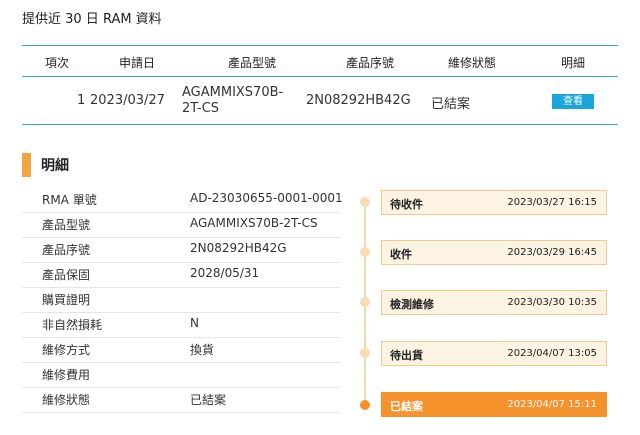 The height and width of the screenshot is (435, 640). I want to click on detail-row: RMA 單號 AD-23030655-0001-0001, so click(182, 200).